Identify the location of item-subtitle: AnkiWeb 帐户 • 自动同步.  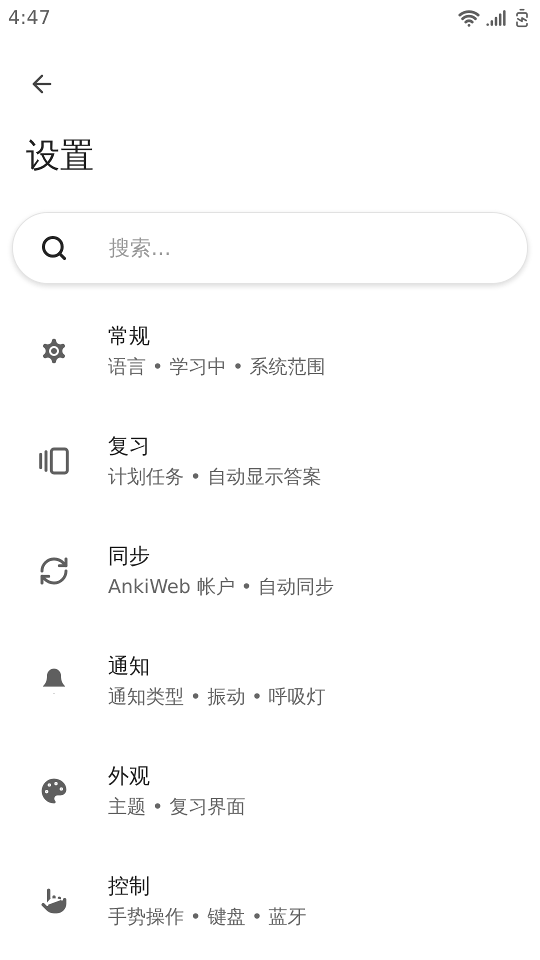
(221, 587).